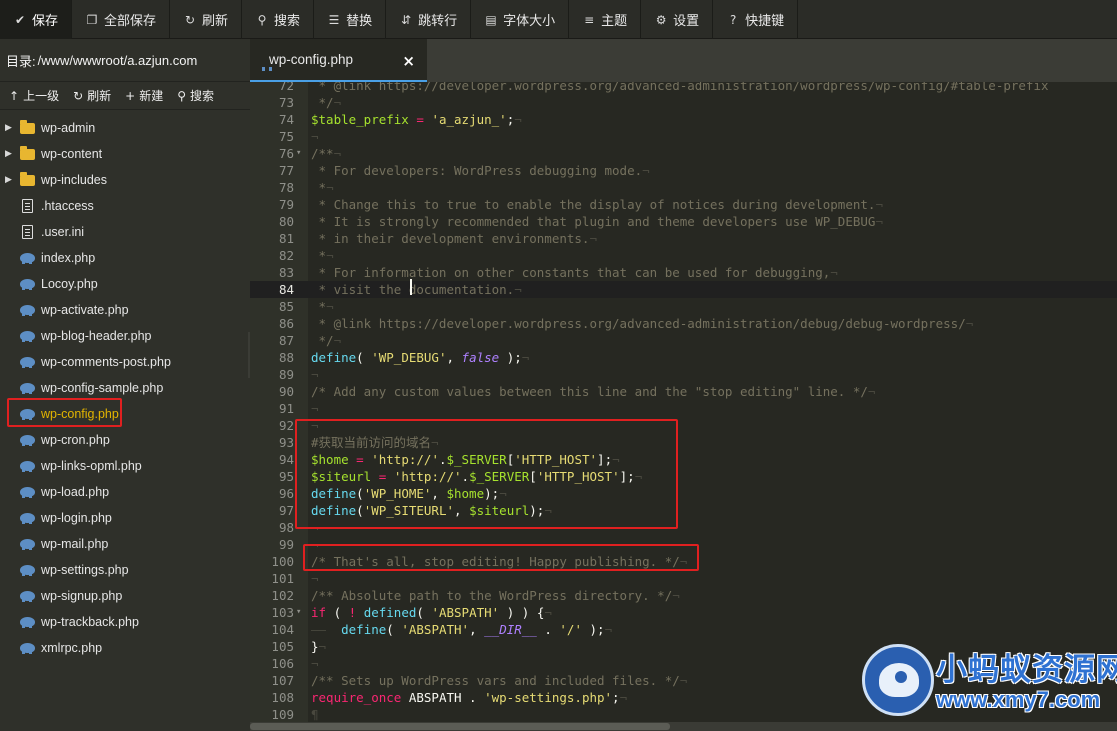  Describe the element at coordinates (683, 153) in the screenshot. I see `code-line: 76 ▾ /**¬` at that location.